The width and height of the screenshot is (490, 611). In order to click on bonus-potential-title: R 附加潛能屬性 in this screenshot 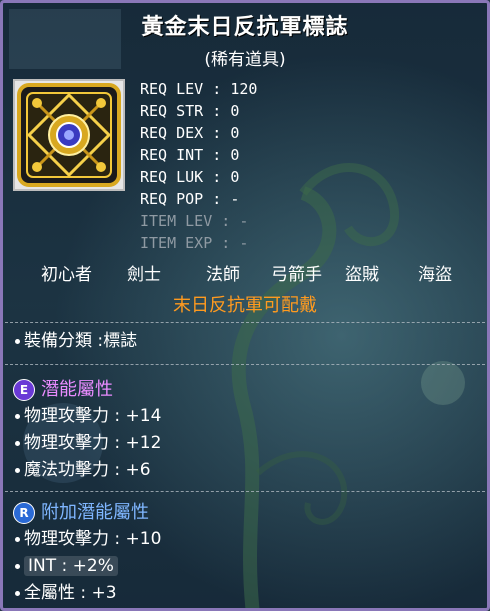, I will do `click(81, 513)`.